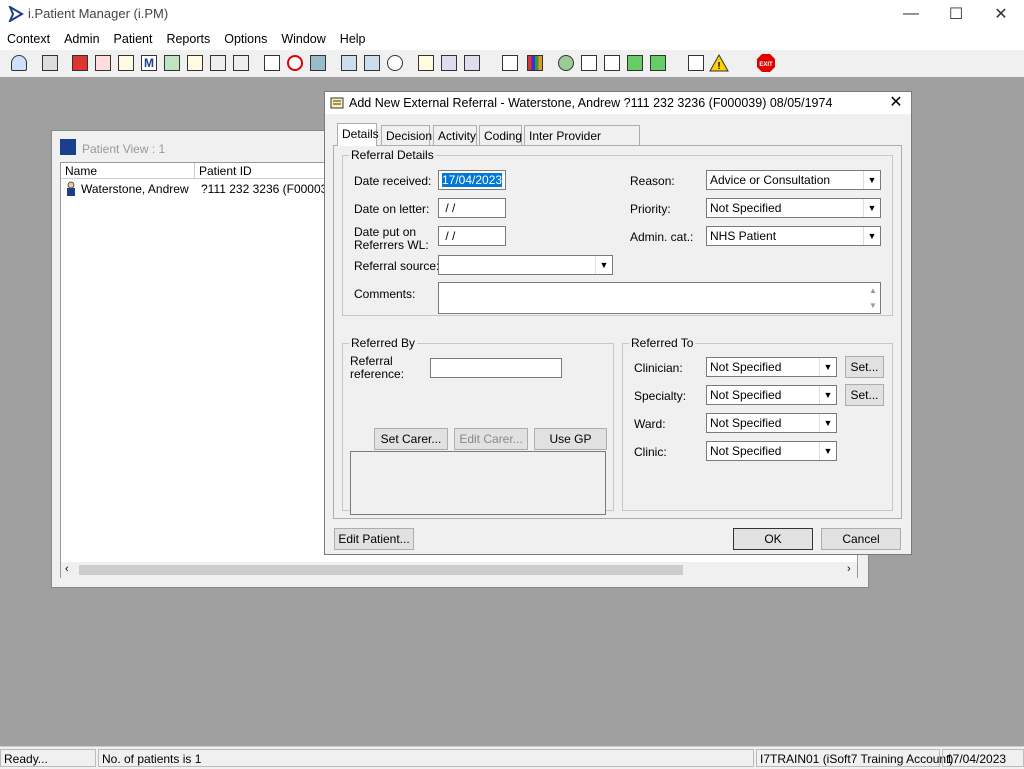 This screenshot has height=769, width=1024. What do you see at coordinates (218, 63) in the screenshot?
I see `transport-icon` at bounding box center [218, 63].